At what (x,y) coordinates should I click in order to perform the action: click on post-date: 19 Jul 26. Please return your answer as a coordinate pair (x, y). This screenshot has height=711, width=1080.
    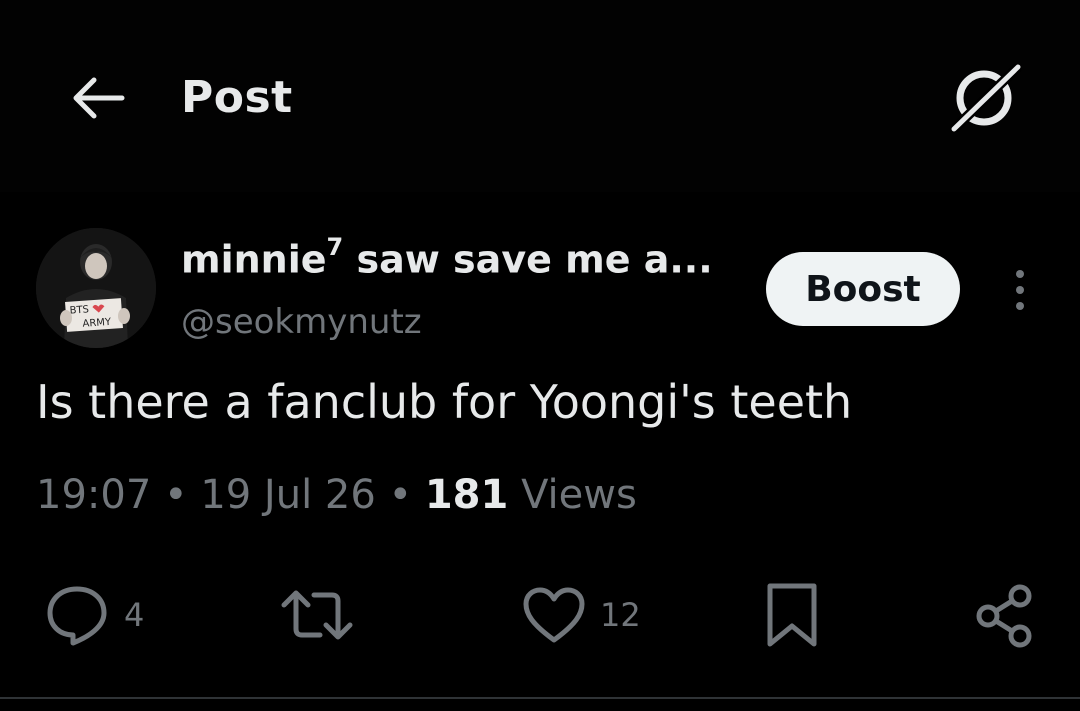
    Looking at the image, I should click on (288, 495).